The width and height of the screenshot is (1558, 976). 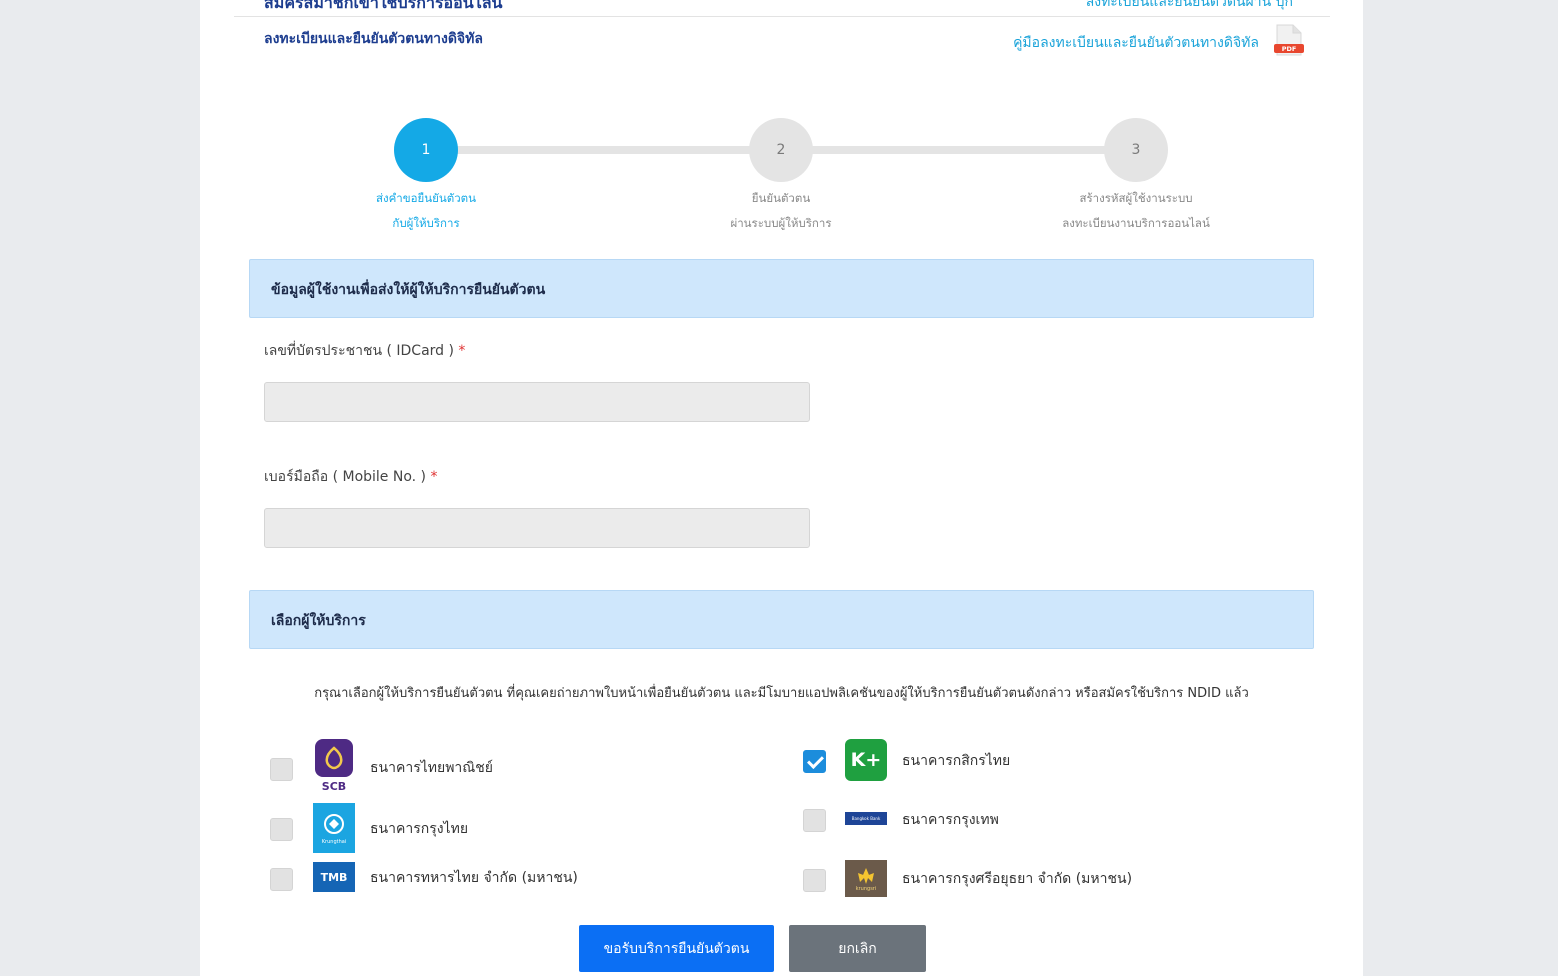 What do you see at coordinates (866, 818) in the screenshot?
I see `bangkok-bank-logo-icon: Bangkok Bank` at bounding box center [866, 818].